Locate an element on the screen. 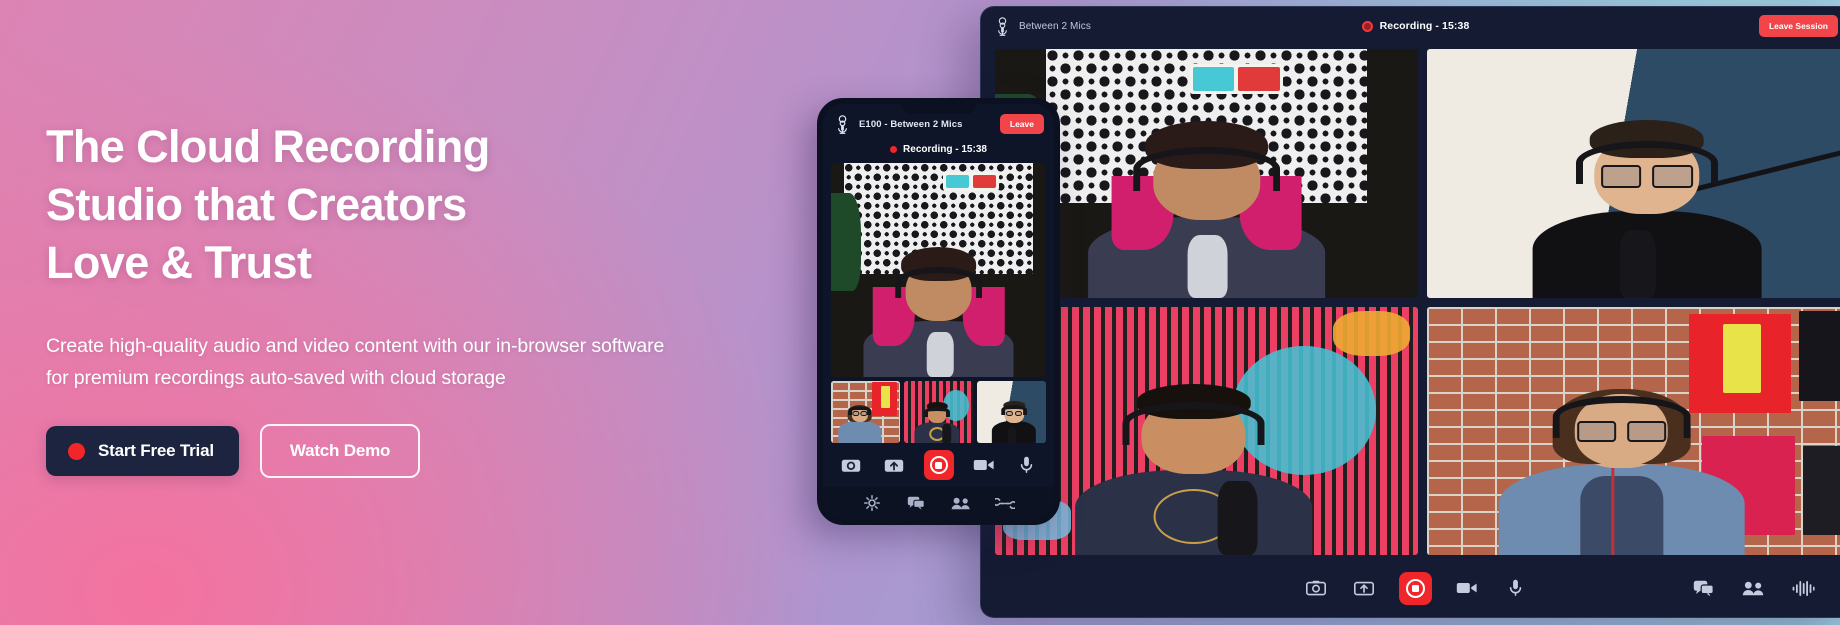 This screenshot has height=625, width=1840. mobile-active-speaker-video is located at coordinates (938, 270).